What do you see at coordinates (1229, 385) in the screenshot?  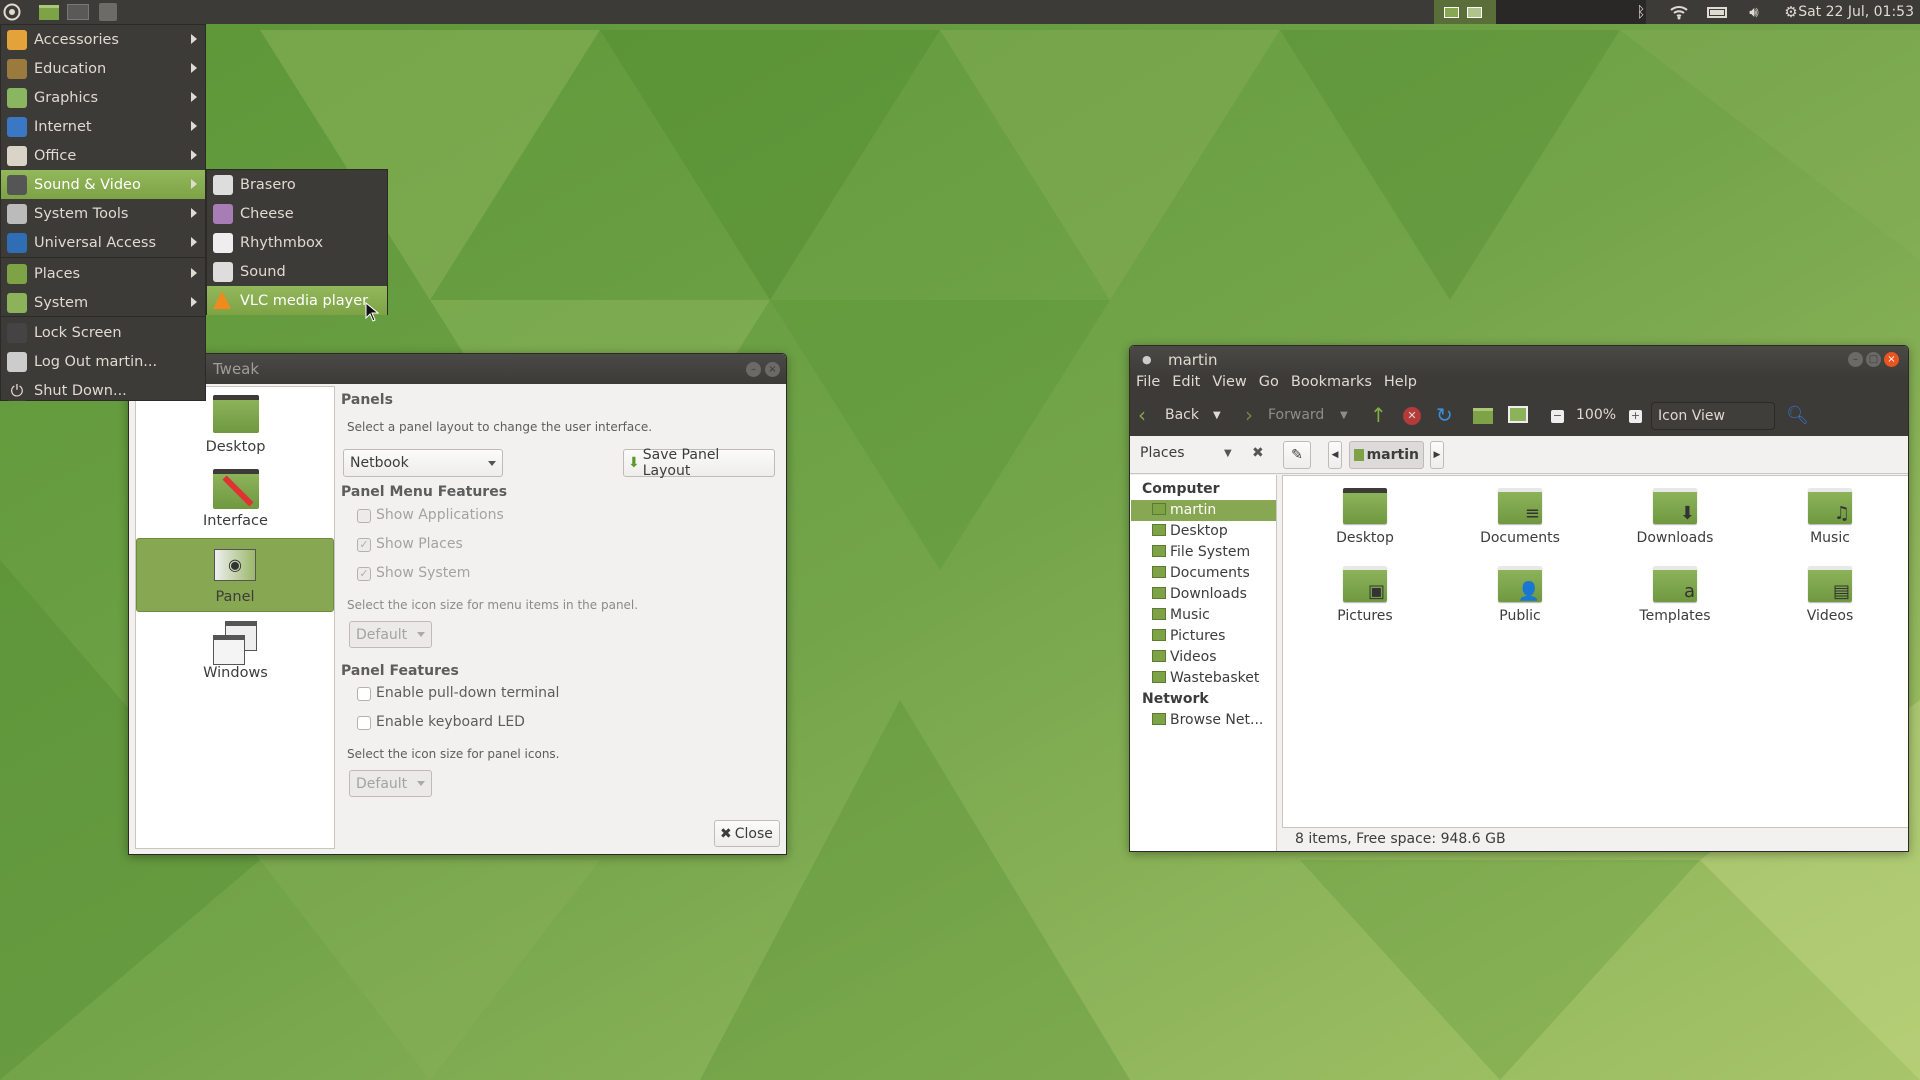 I see `menu-view: View` at bounding box center [1229, 385].